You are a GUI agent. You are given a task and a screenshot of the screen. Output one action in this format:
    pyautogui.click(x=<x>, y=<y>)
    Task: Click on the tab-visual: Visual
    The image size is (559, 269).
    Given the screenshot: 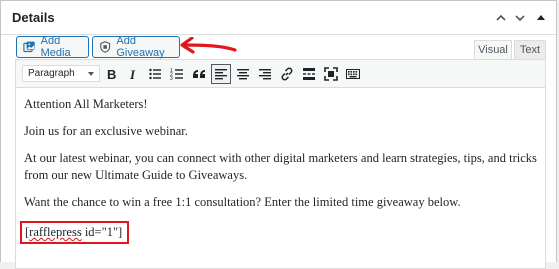 What is the action you would take?
    pyautogui.click(x=493, y=49)
    